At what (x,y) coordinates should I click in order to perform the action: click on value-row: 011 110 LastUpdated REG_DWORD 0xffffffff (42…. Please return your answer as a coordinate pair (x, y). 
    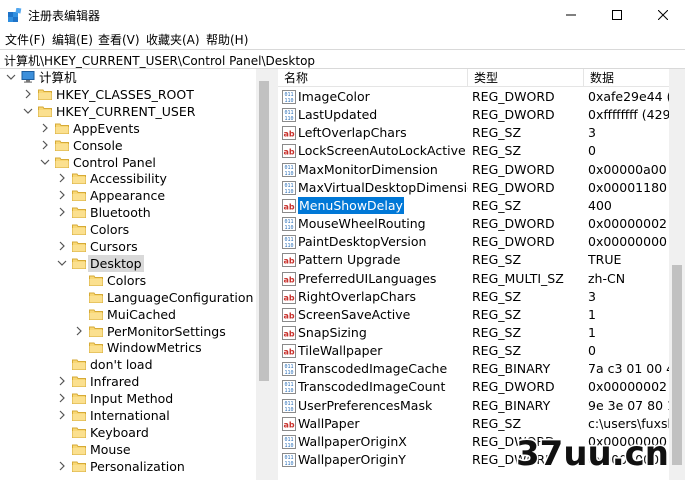
    Looking at the image, I should click on (474, 115).